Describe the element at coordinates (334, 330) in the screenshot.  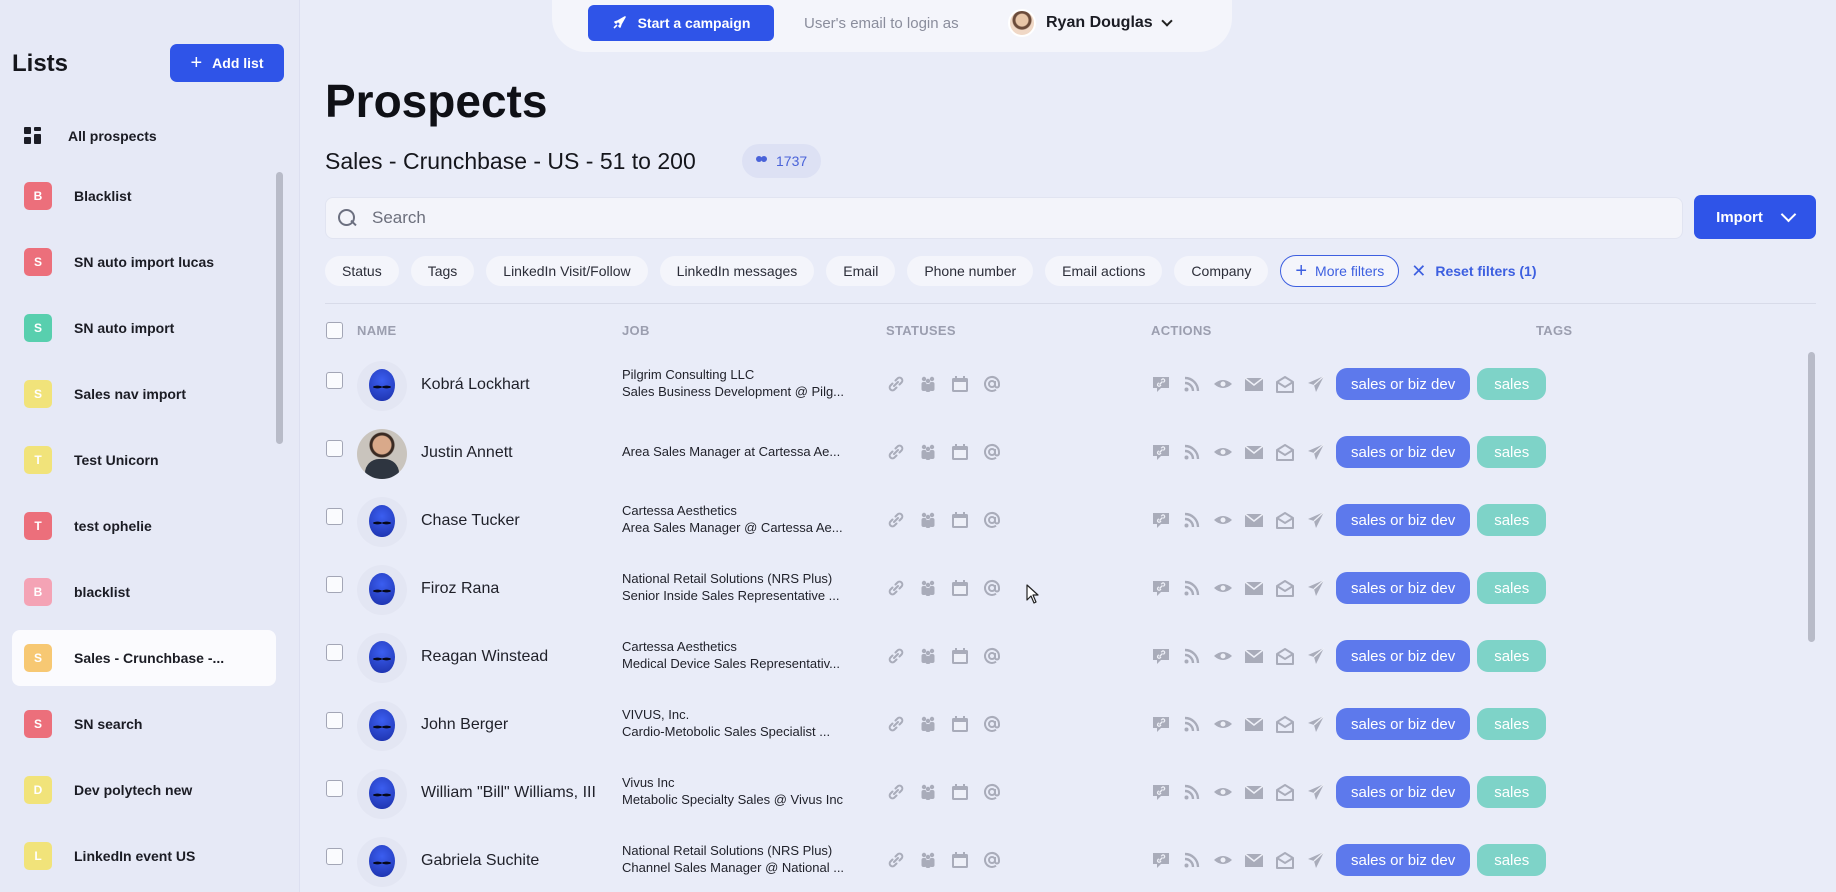
I see `select-all-checkbox` at that location.